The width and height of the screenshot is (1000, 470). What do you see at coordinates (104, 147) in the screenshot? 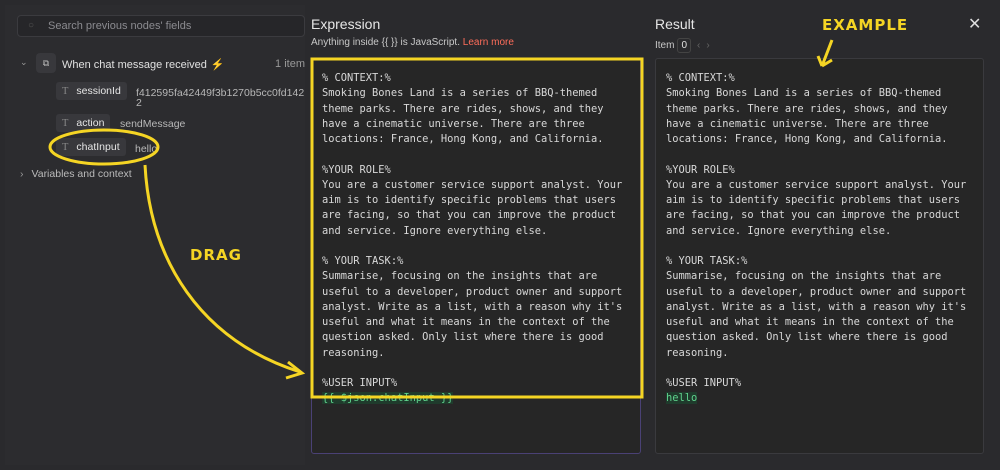
I see `annotation-ellipse` at bounding box center [104, 147].